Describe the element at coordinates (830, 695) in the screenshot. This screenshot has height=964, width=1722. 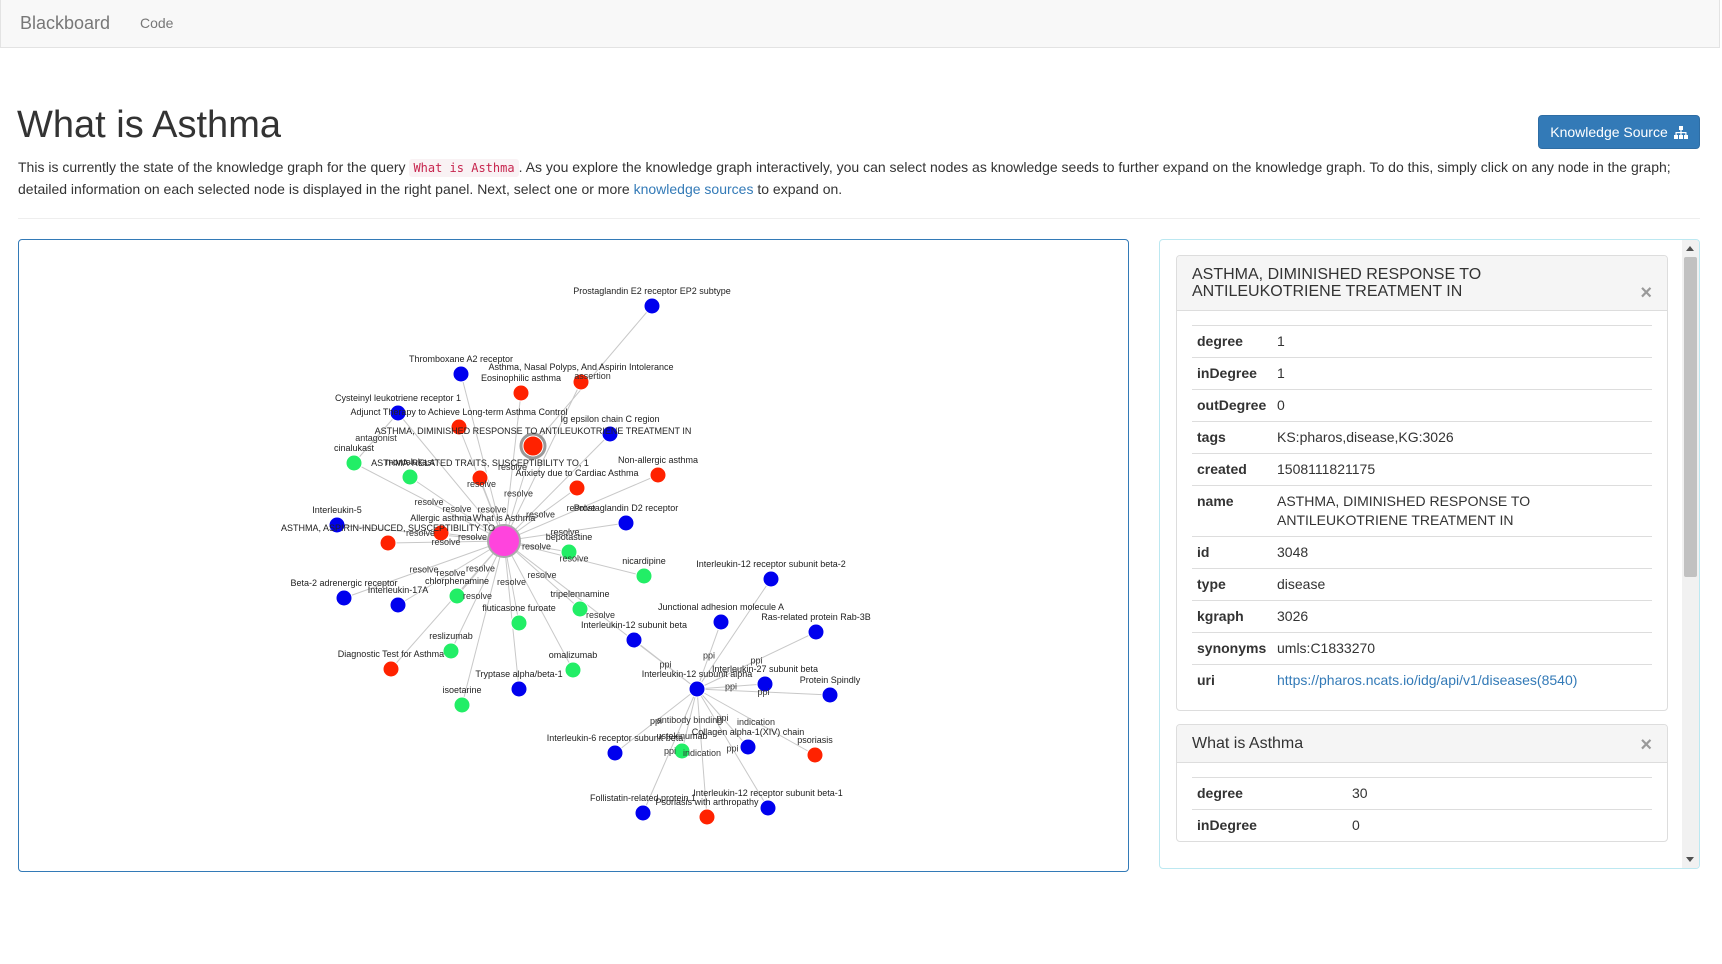
I see `graph-node-spin` at that location.